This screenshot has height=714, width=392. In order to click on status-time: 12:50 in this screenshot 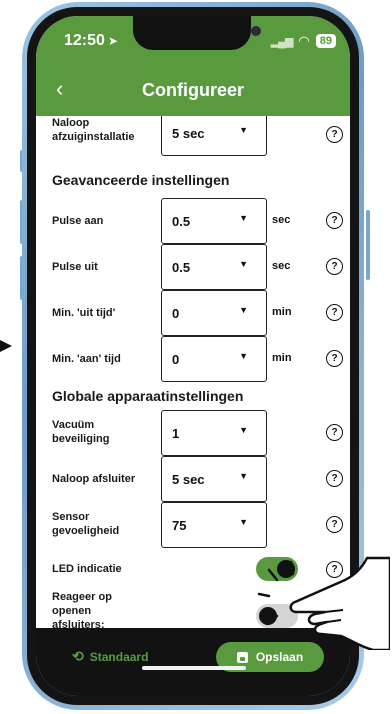, I will do `click(84, 40)`.